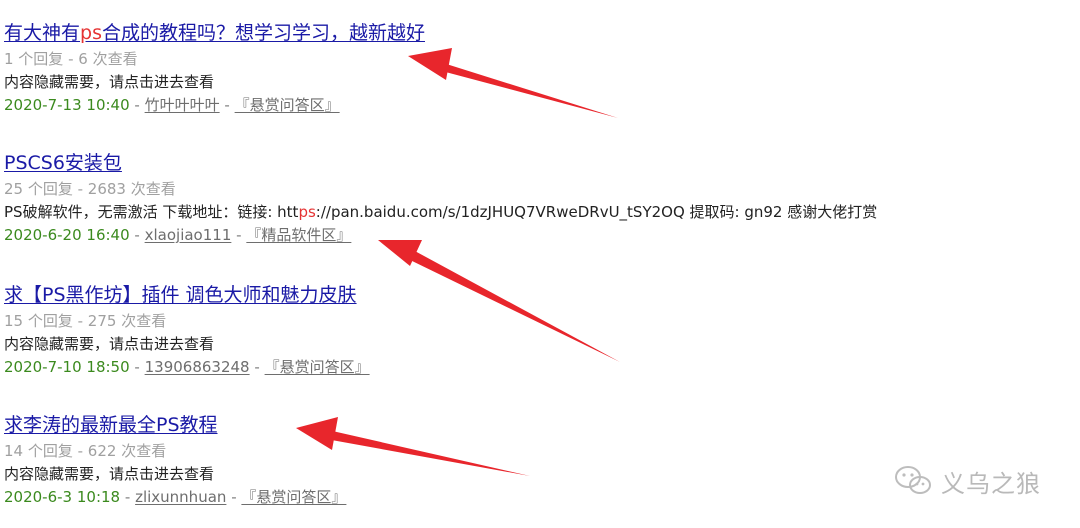 The width and height of the screenshot is (1080, 528). Describe the element at coordinates (85, 451) in the screenshot. I see `result-stats: 14 个回复 - 622 次查看` at that location.